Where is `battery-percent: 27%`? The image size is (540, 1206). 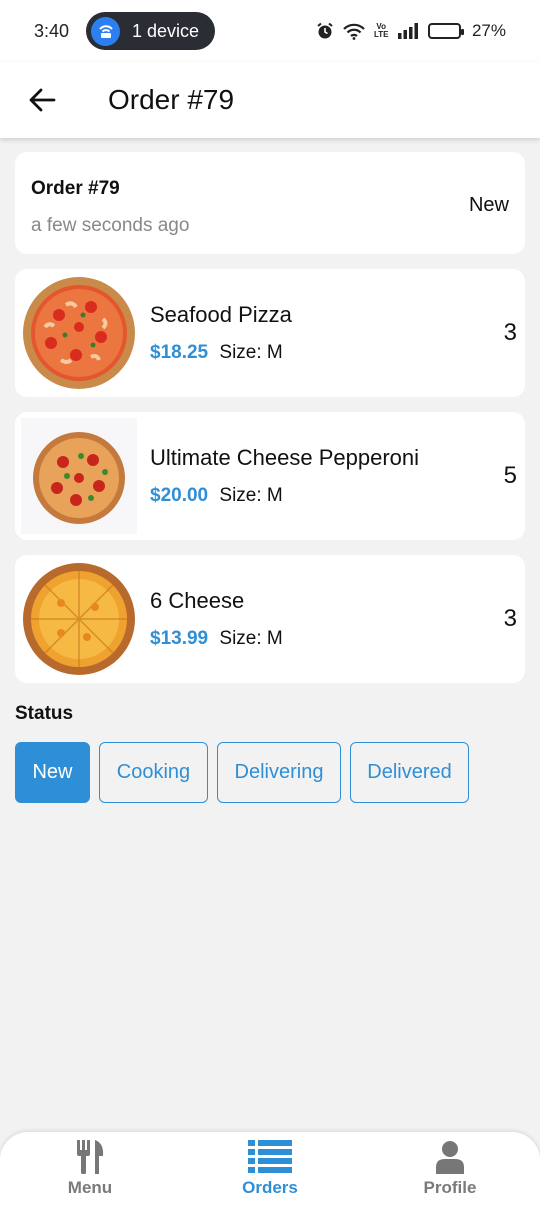
battery-percent: 27% is located at coordinates (488, 30).